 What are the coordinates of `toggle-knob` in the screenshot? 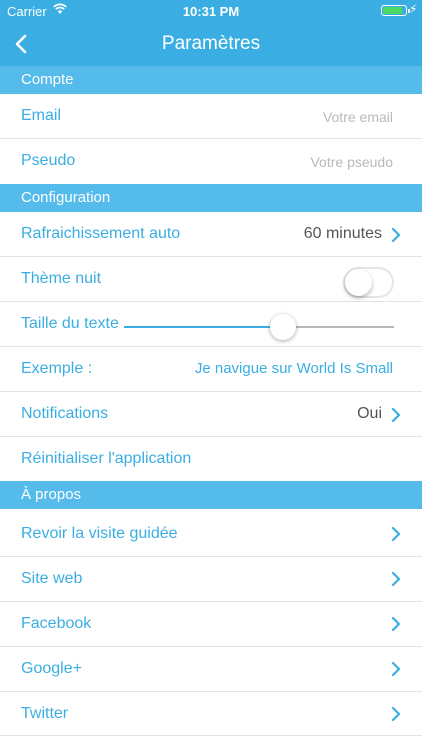 It's located at (358, 282).